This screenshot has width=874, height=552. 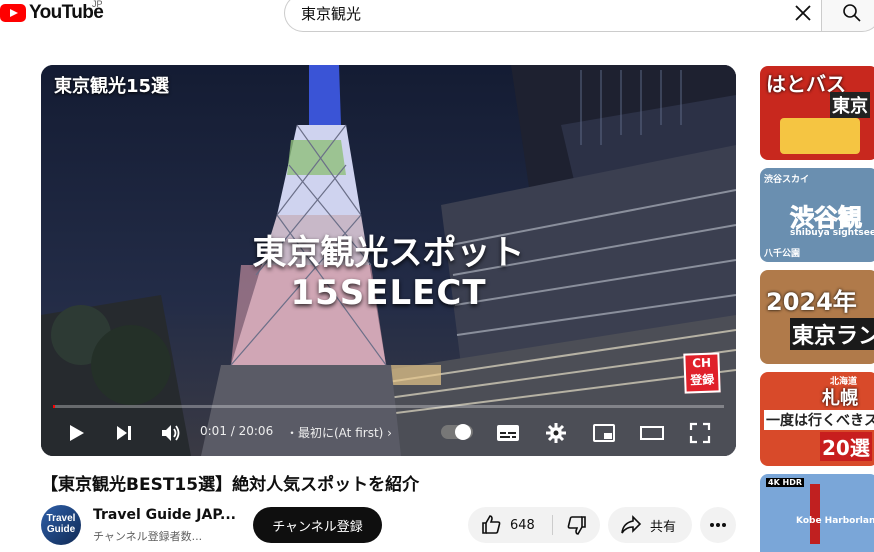 What do you see at coordinates (832, 334) in the screenshot?
I see `thumb-text: 東京ラン` at bounding box center [832, 334].